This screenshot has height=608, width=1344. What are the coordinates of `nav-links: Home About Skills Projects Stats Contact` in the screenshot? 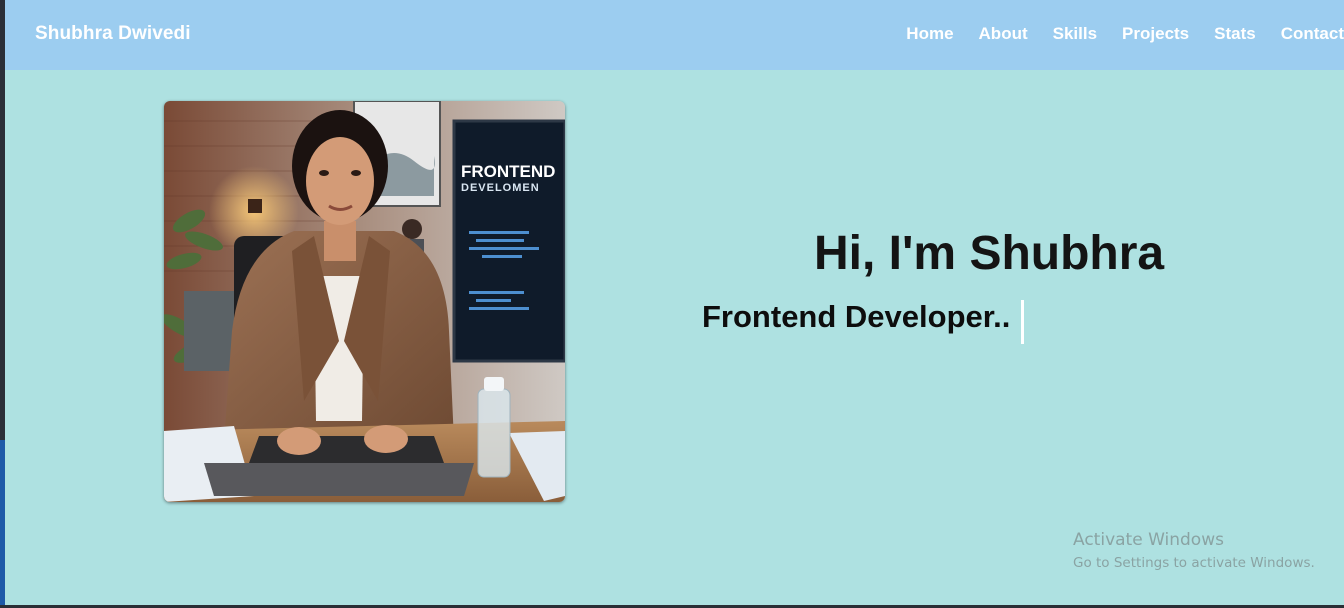 It's located at (1125, 34).